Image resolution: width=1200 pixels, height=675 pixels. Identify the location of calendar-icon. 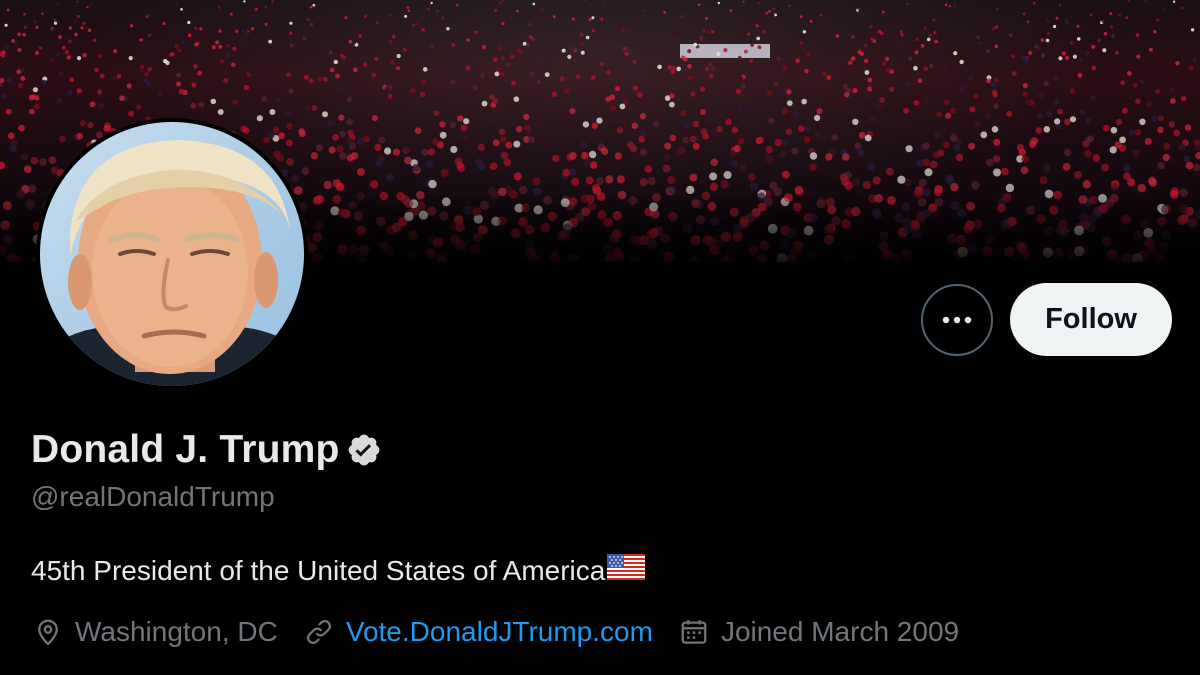
(694, 632).